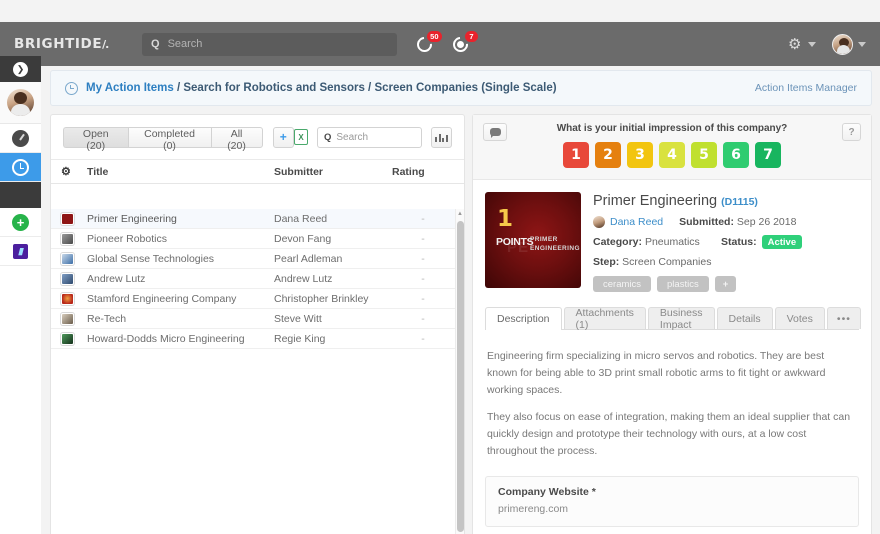  What do you see at coordinates (704, 155) in the screenshot?
I see `scale-button-5: 5` at bounding box center [704, 155].